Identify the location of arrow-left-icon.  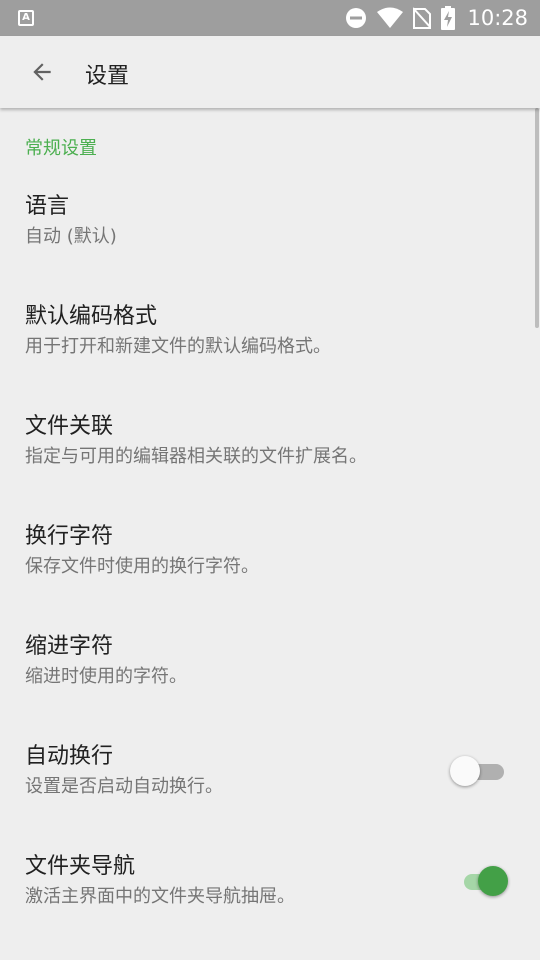
(42, 72).